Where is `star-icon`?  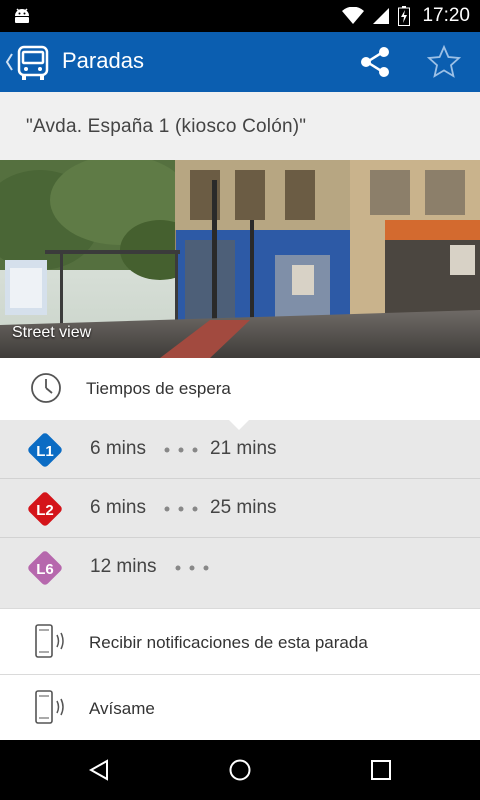 star-icon is located at coordinates (444, 62).